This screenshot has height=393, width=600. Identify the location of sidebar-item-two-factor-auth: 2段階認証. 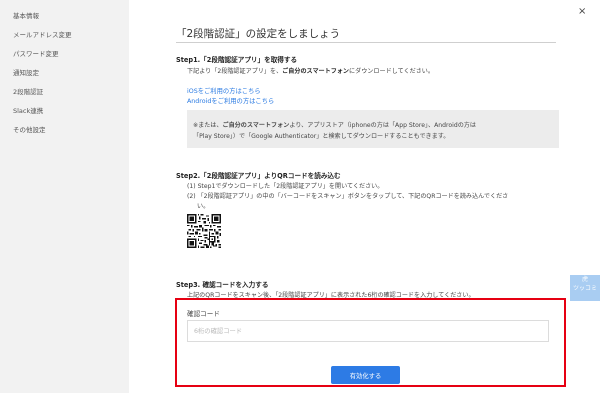
(28, 91).